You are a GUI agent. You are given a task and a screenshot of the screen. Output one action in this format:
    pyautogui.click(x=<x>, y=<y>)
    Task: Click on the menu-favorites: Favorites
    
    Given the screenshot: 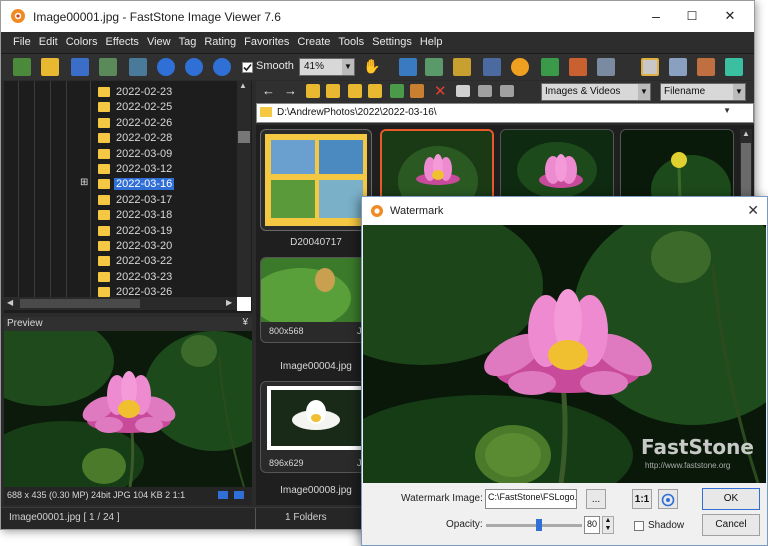 What is the action you would take?
    pyautogui.click(x=266, y=40)
    